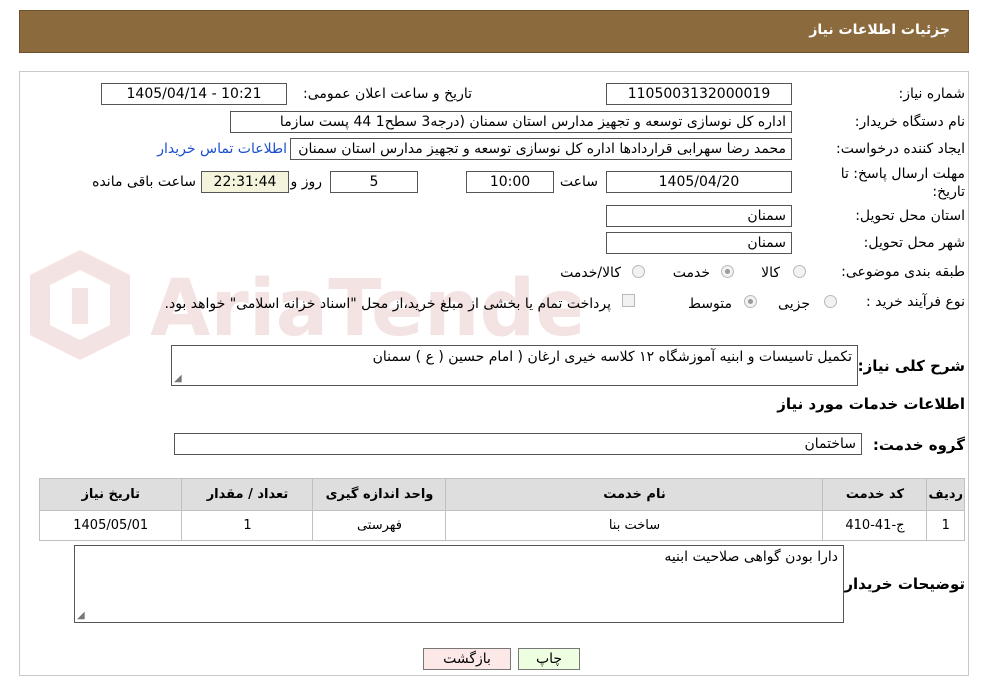  I want to click on deadline-label: مهلت ارسال پاسخ: تا تاریخ:, so click(902, 183).